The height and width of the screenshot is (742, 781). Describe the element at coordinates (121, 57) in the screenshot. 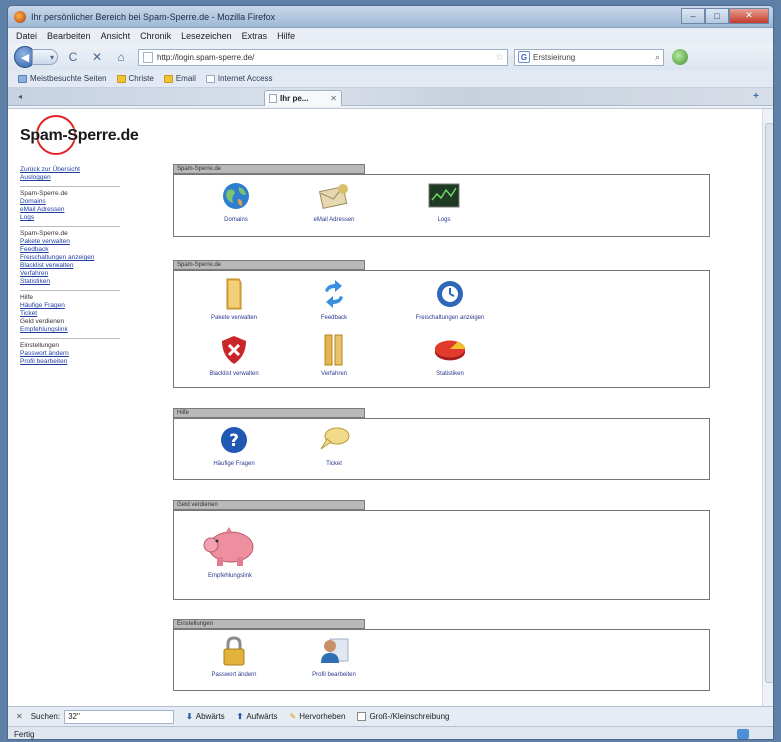

I see `home-icon: ⌂` at that location.